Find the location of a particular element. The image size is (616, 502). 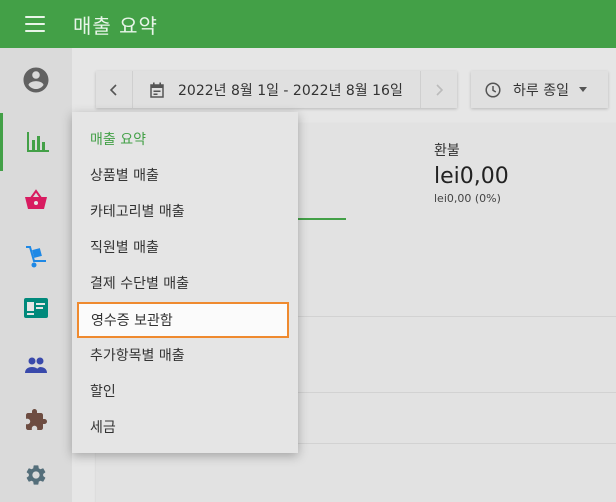

date-range-button: 2022년 8월 1일 - 2022년 8월 16일 is located at coordinates (276, 90).